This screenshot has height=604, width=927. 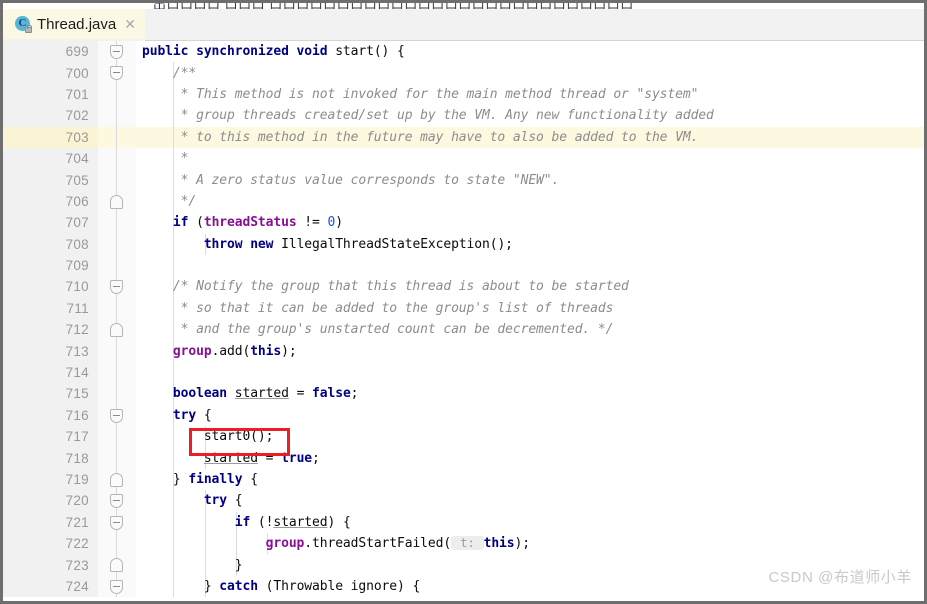 I want to click on code-line: 700 /**, so click(x=463, y=73).